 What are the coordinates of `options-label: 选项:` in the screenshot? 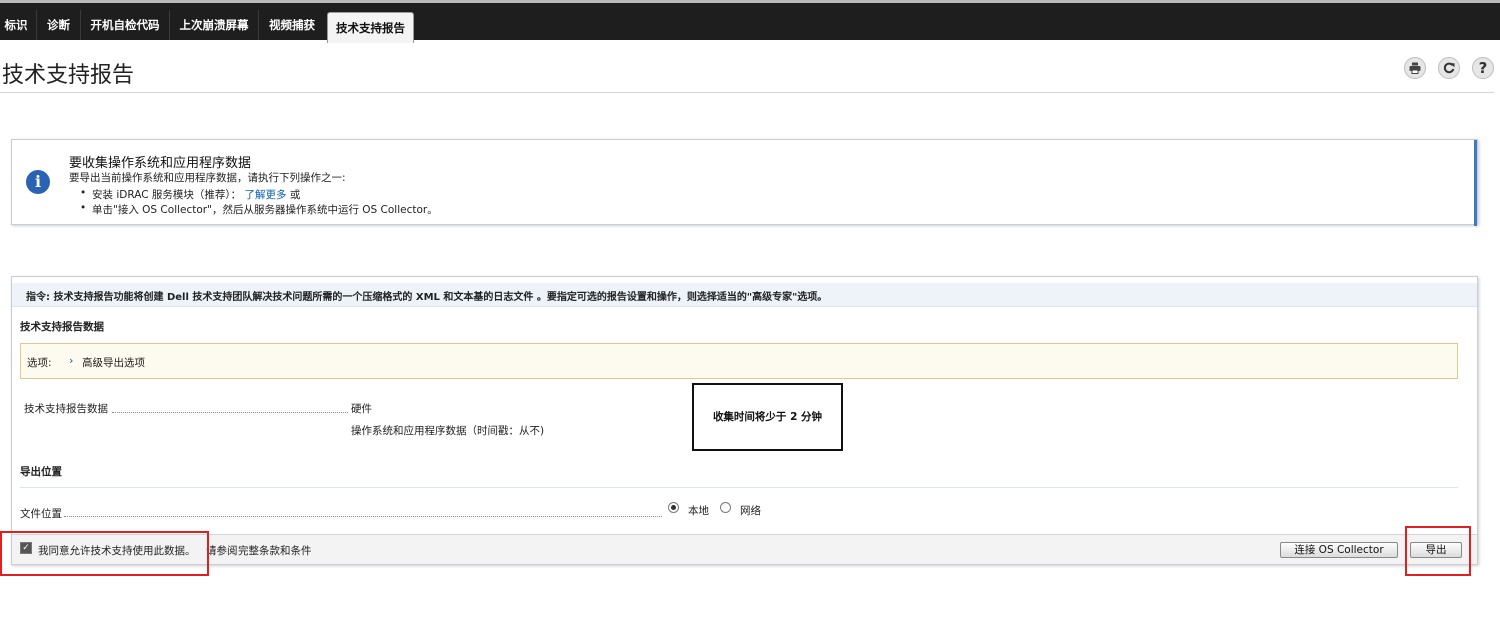 It's located at (39, 363).